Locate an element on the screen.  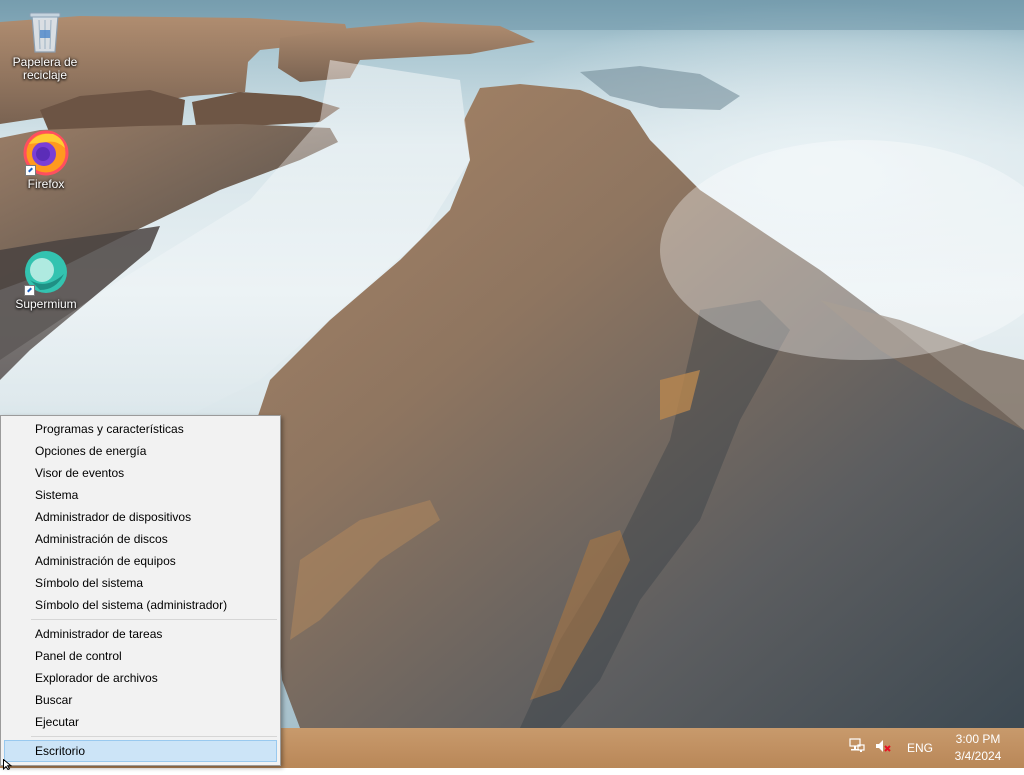
volume-tray-button is located at coordinates (883, 748).